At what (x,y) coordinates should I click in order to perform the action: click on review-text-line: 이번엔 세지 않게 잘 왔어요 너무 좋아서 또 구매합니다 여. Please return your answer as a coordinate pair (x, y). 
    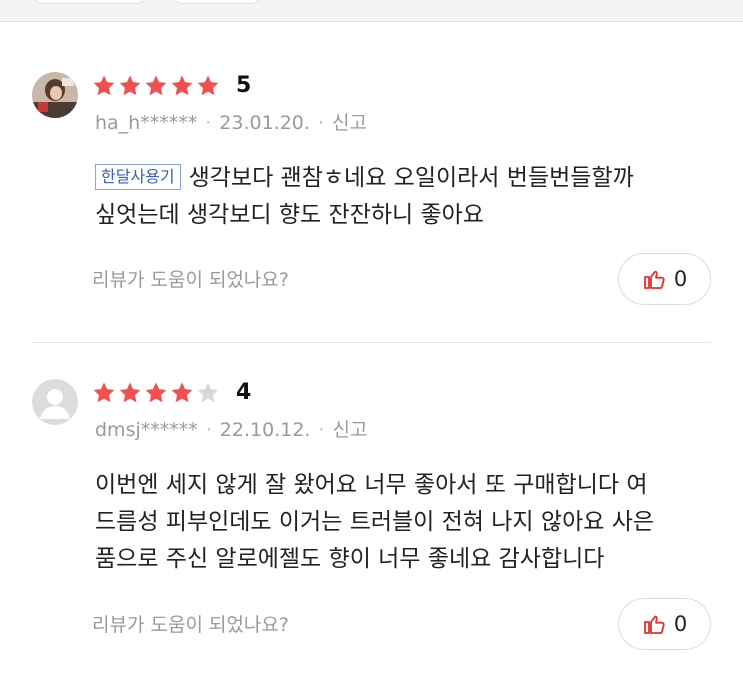
    Looking at the image, I should click on (371, 485).